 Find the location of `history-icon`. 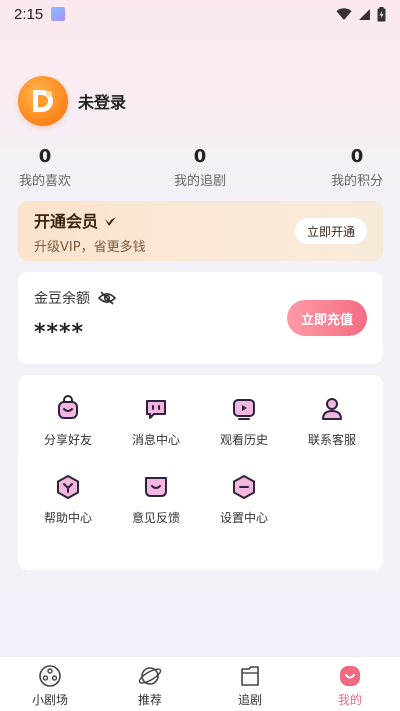

history-icon is located at coordinates (244, 409).